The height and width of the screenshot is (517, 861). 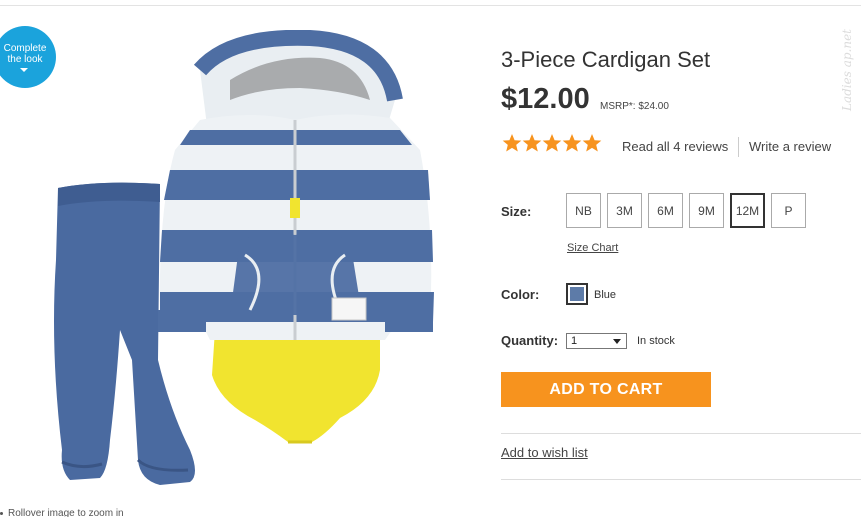 I want to click on zoom-hint-text: Rollover image to zoom in, so click(x=66, y=512).